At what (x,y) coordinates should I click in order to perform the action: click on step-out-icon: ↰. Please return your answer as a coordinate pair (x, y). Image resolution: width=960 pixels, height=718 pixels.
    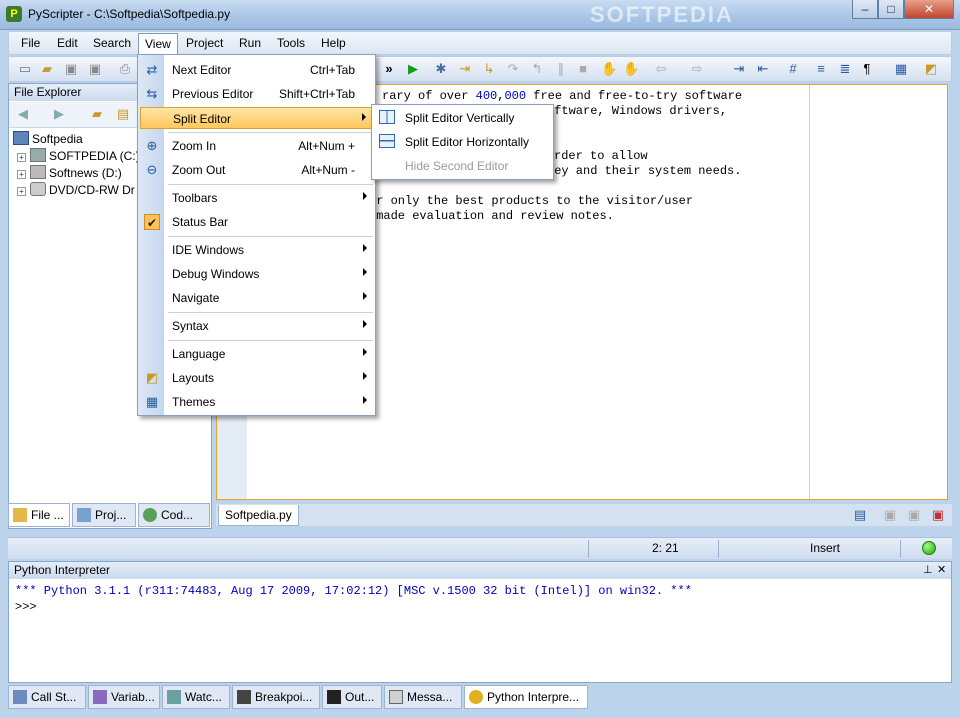
    Looking at the image, I should click on (537, 69).